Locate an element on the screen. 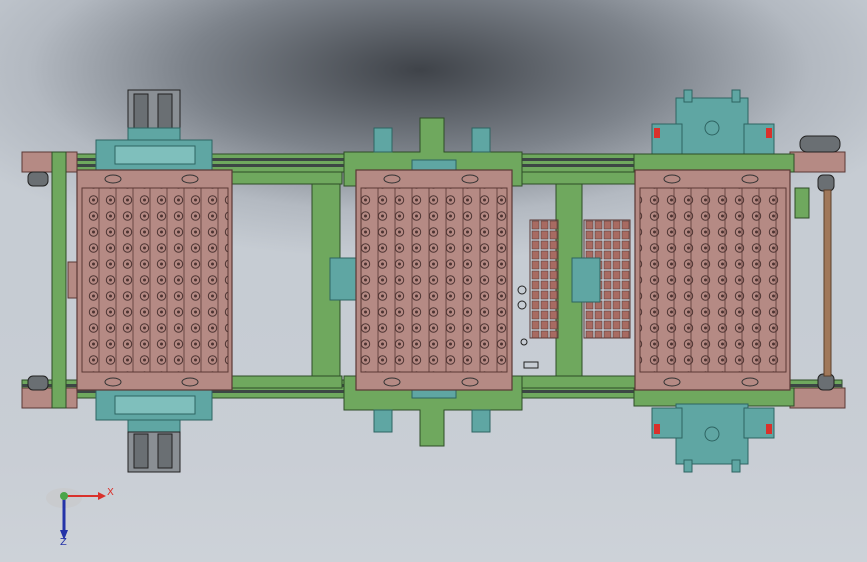  z-axis-label: Z is located at coordinates (63, 542).